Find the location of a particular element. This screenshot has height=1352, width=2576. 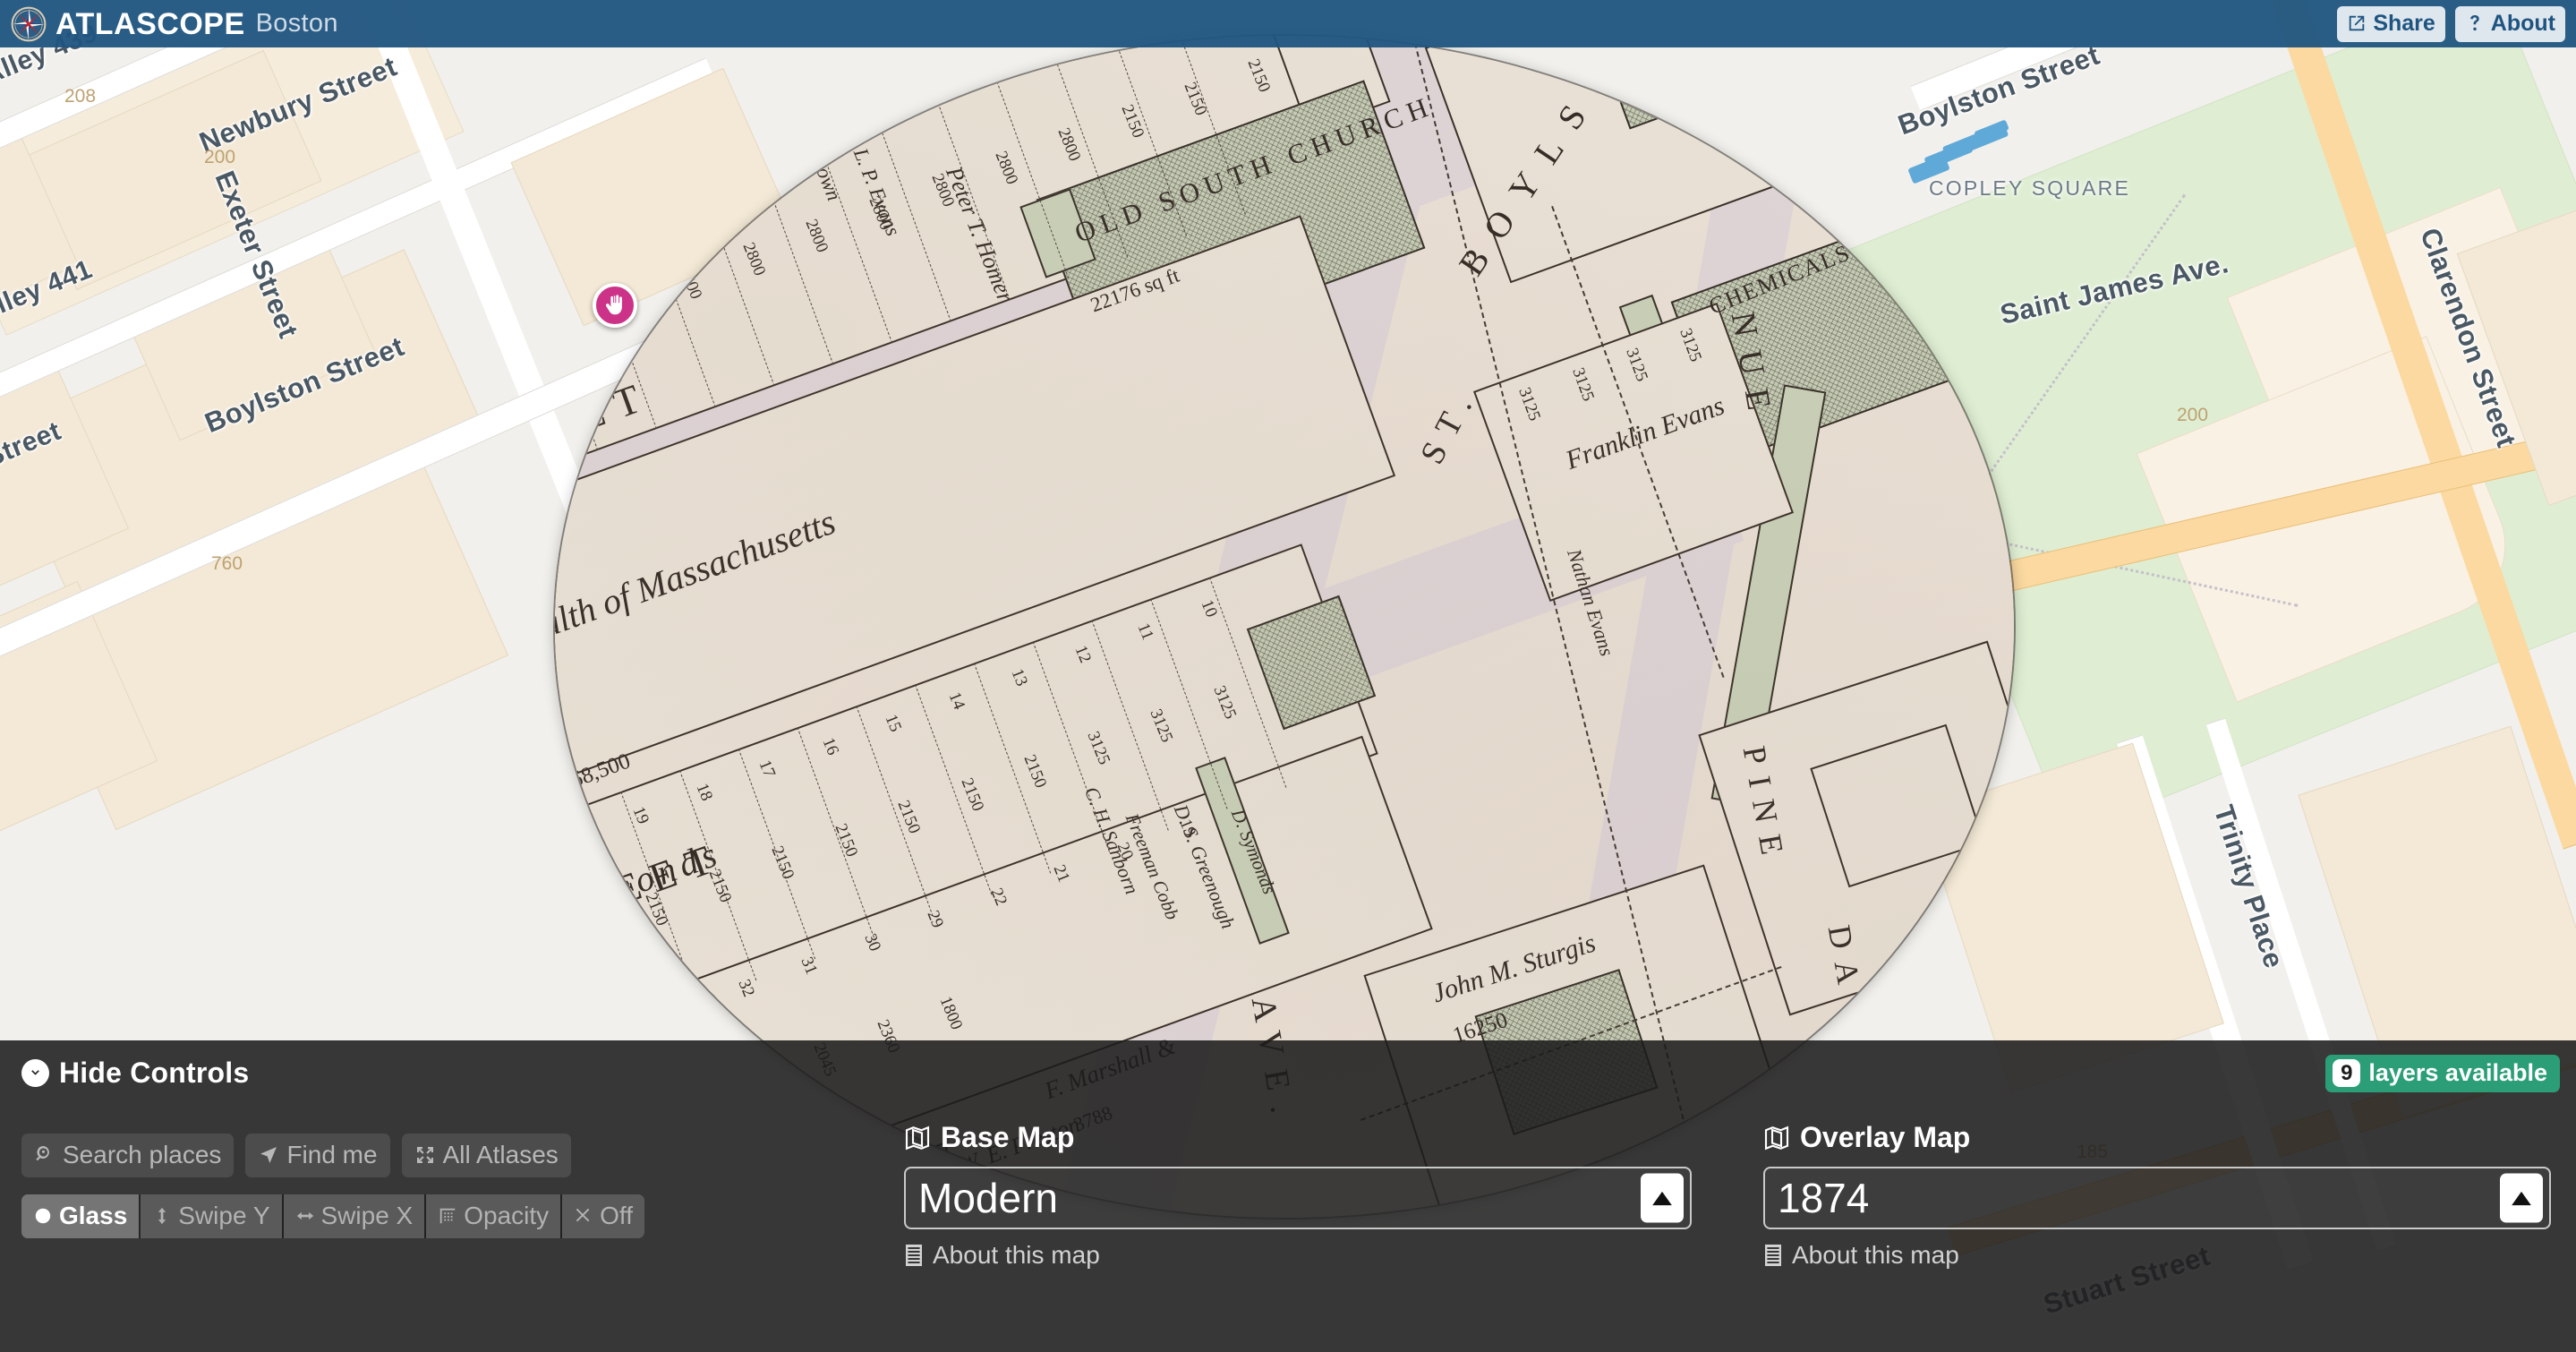

mode-swipe-x-label: Swipe X is located at coordinates (367, 1216).